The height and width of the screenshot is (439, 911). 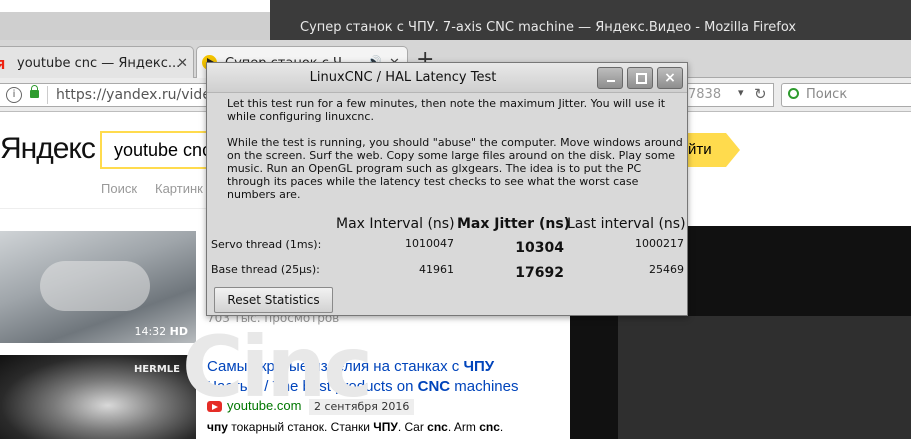 I want to click on minimize-icon, so click(x=610, y=78).